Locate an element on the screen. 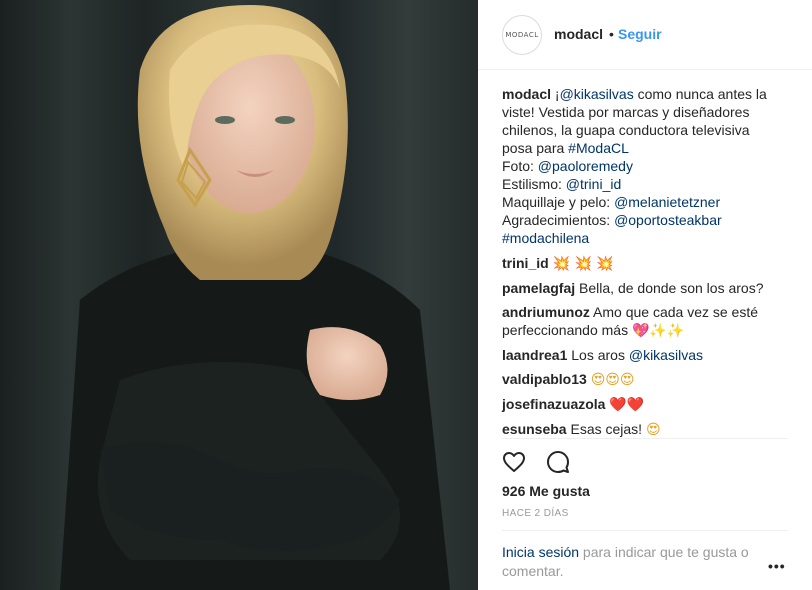 The height and width of the screenshot is (590, 812). comment: valdipablo13 😍😍😍 is located at coordinates (647, 379).